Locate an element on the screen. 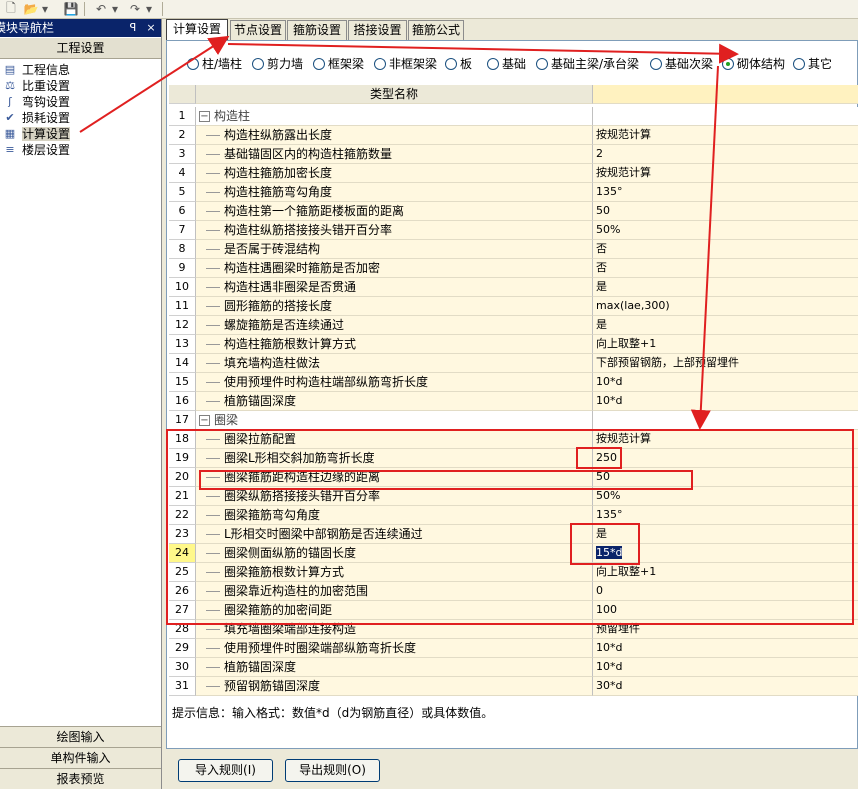 This screenshot has width=858, height=789. row-name: 构造柱遇非圈梁是否贯通 is located at coordinates (394, 287).